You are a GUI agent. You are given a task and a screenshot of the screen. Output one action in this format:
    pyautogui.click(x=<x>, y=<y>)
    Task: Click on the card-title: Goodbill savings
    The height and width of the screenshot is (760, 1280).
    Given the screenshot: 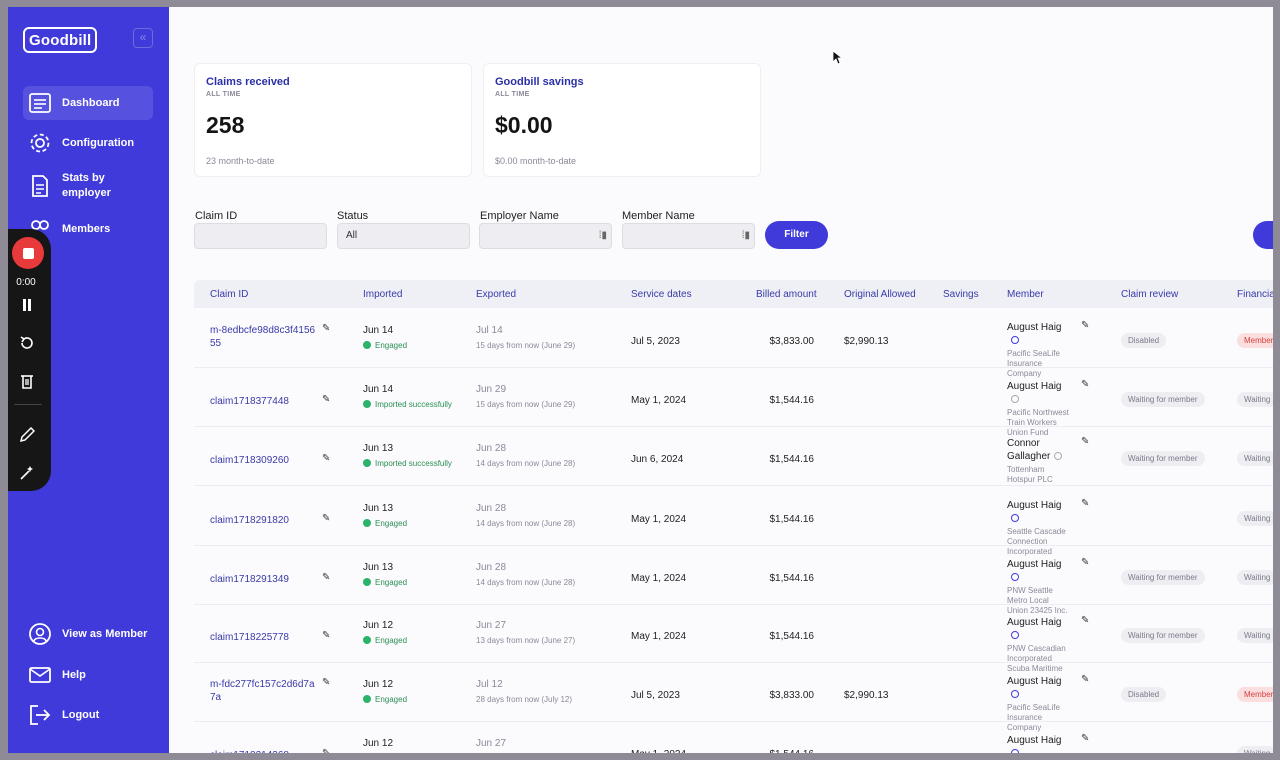 What is the action you would take?
    pyautogui.click(x=539, y=82)
    